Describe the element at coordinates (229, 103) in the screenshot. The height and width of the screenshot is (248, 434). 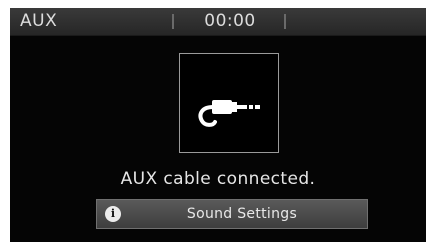
I see `aux-cable-plug-icon` at that location.